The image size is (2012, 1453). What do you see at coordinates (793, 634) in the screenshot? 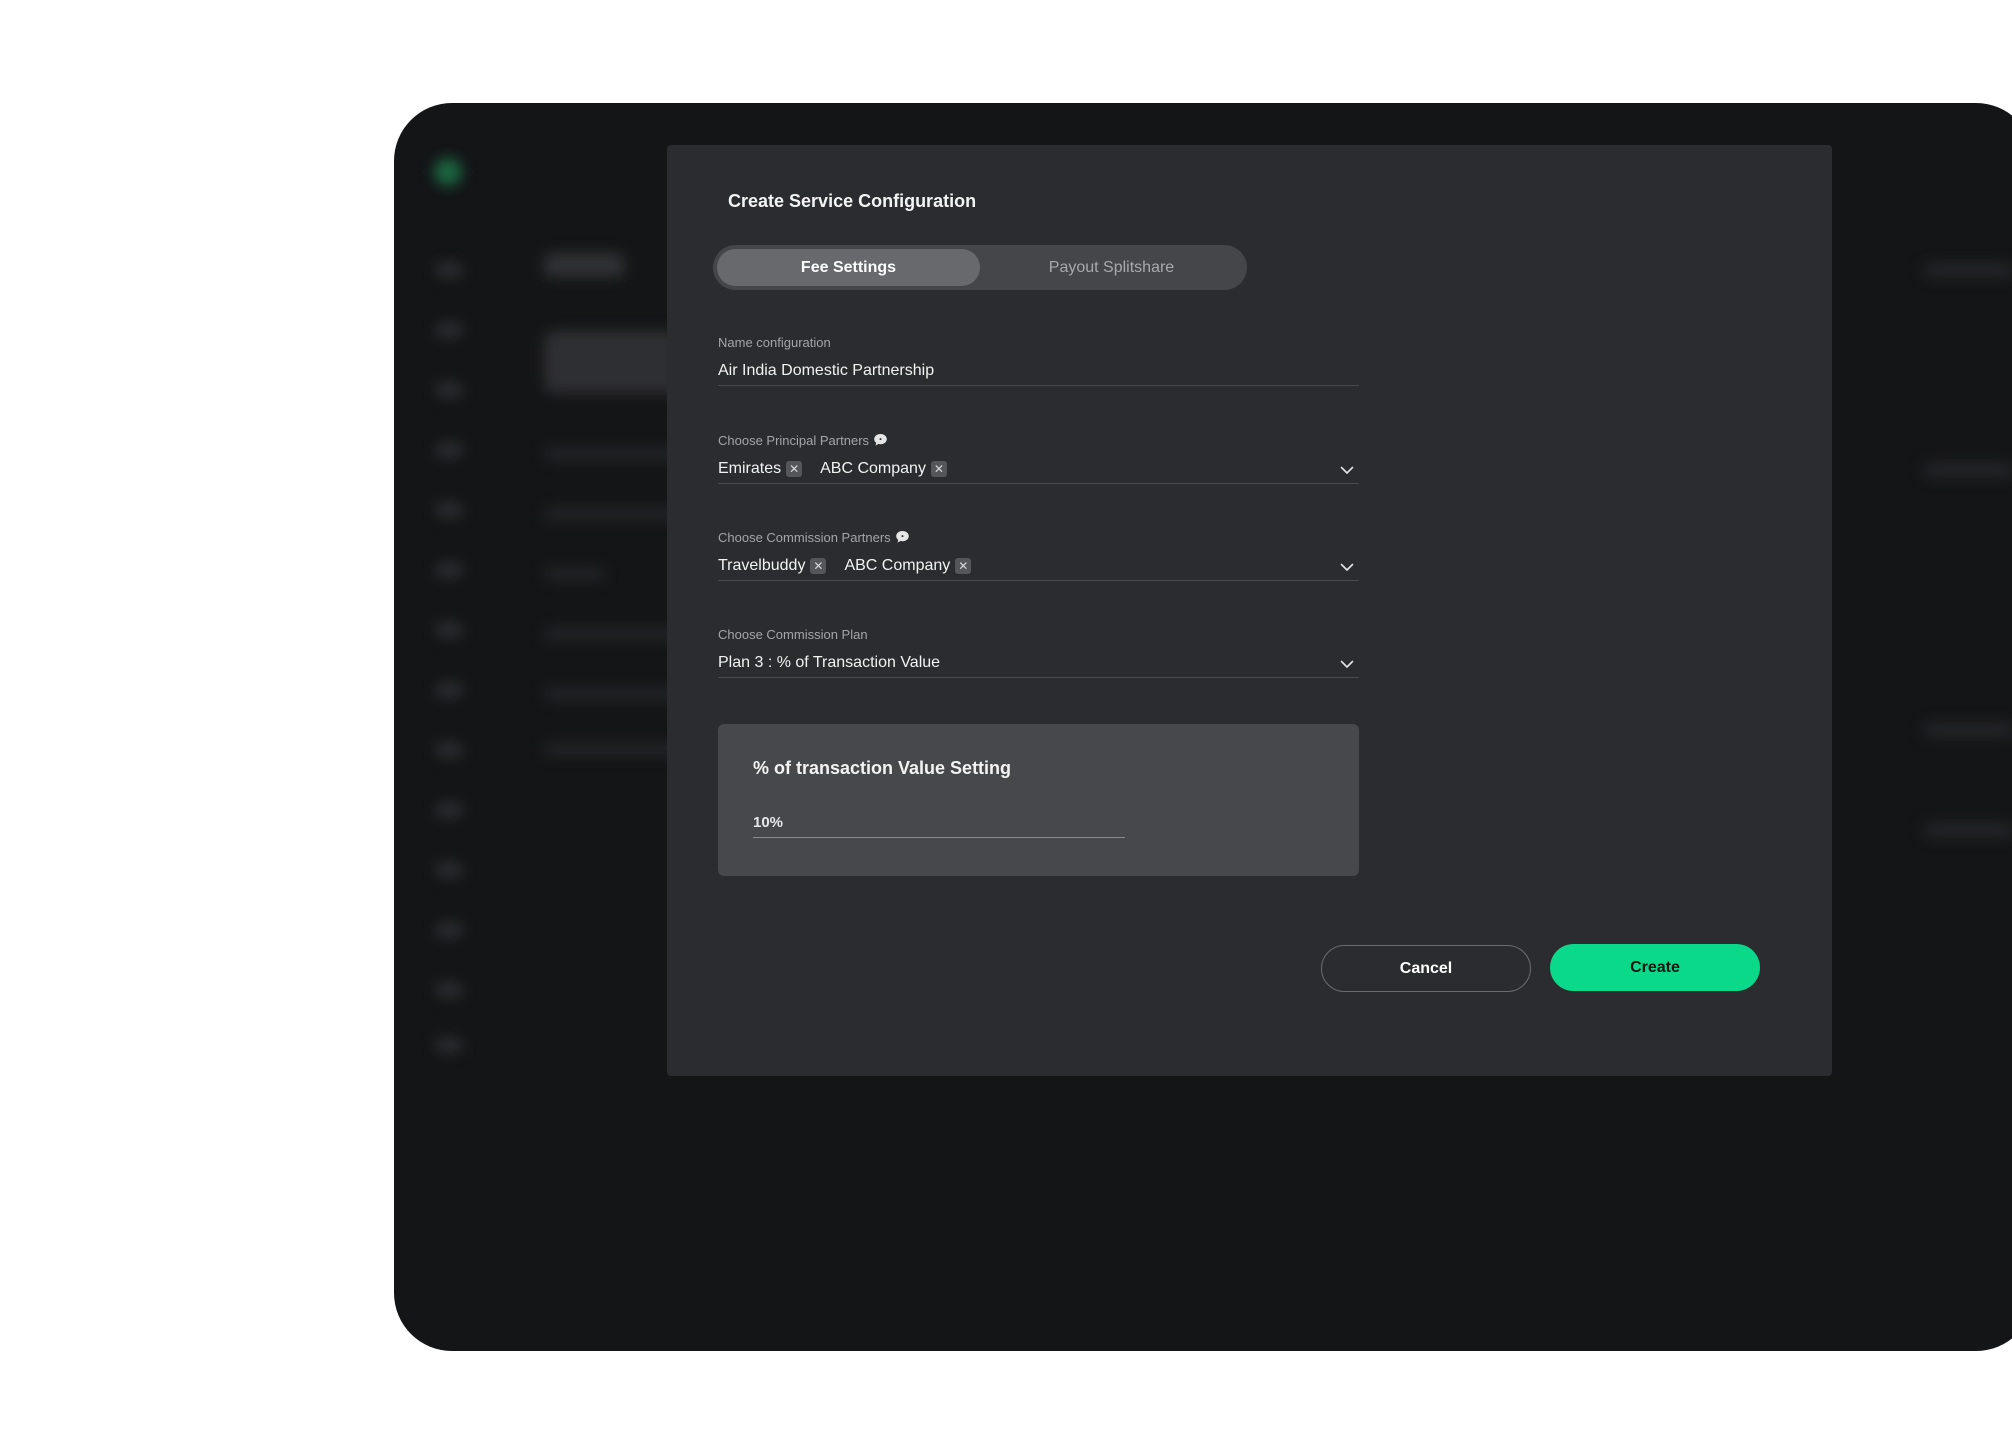
I see `field-label: Choose Commission Plan` at bounding box center [793, 634].